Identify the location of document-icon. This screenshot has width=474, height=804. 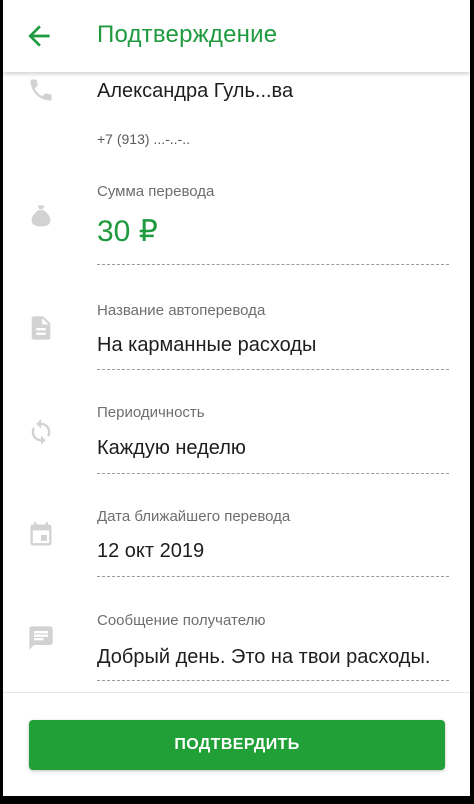
(41, 328).